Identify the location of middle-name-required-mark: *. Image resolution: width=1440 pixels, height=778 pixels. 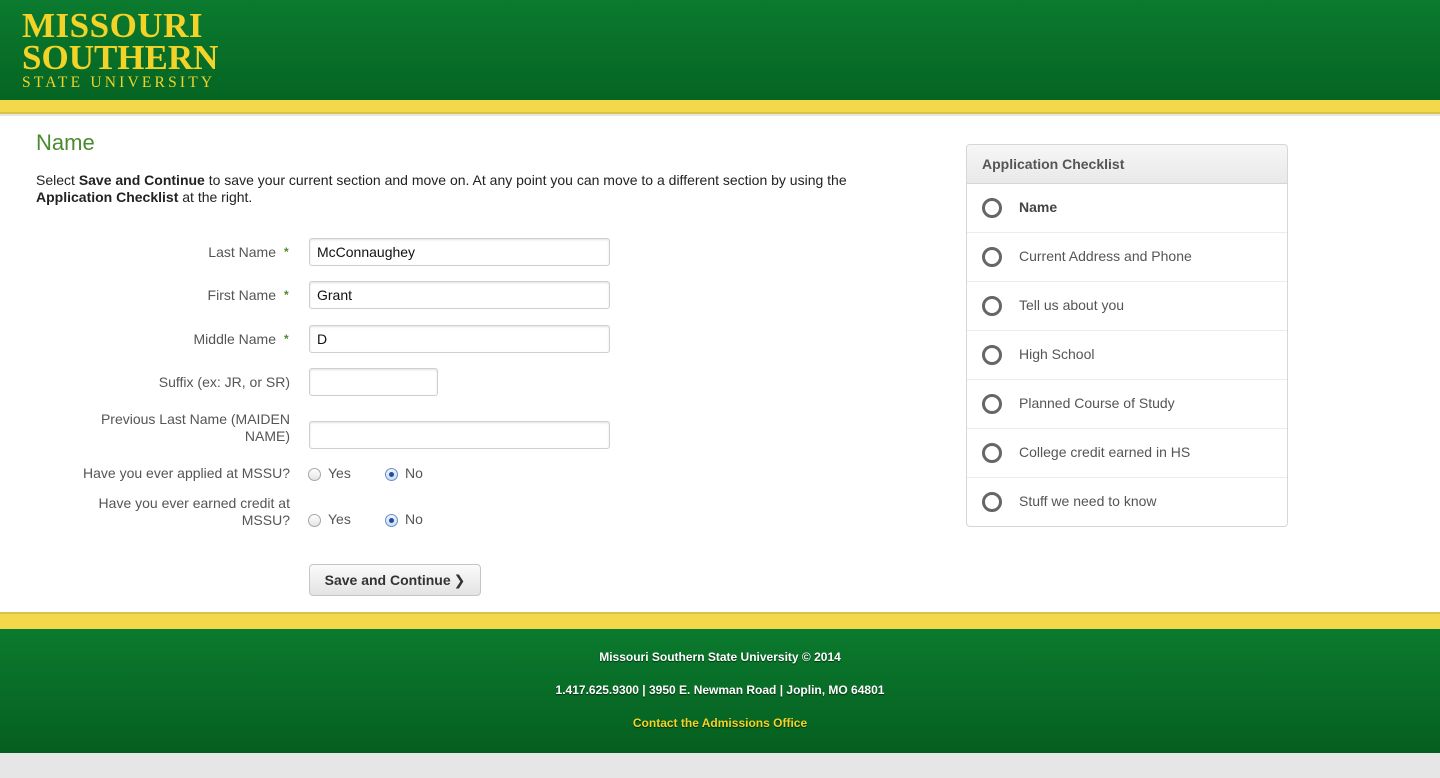
(286, 339).